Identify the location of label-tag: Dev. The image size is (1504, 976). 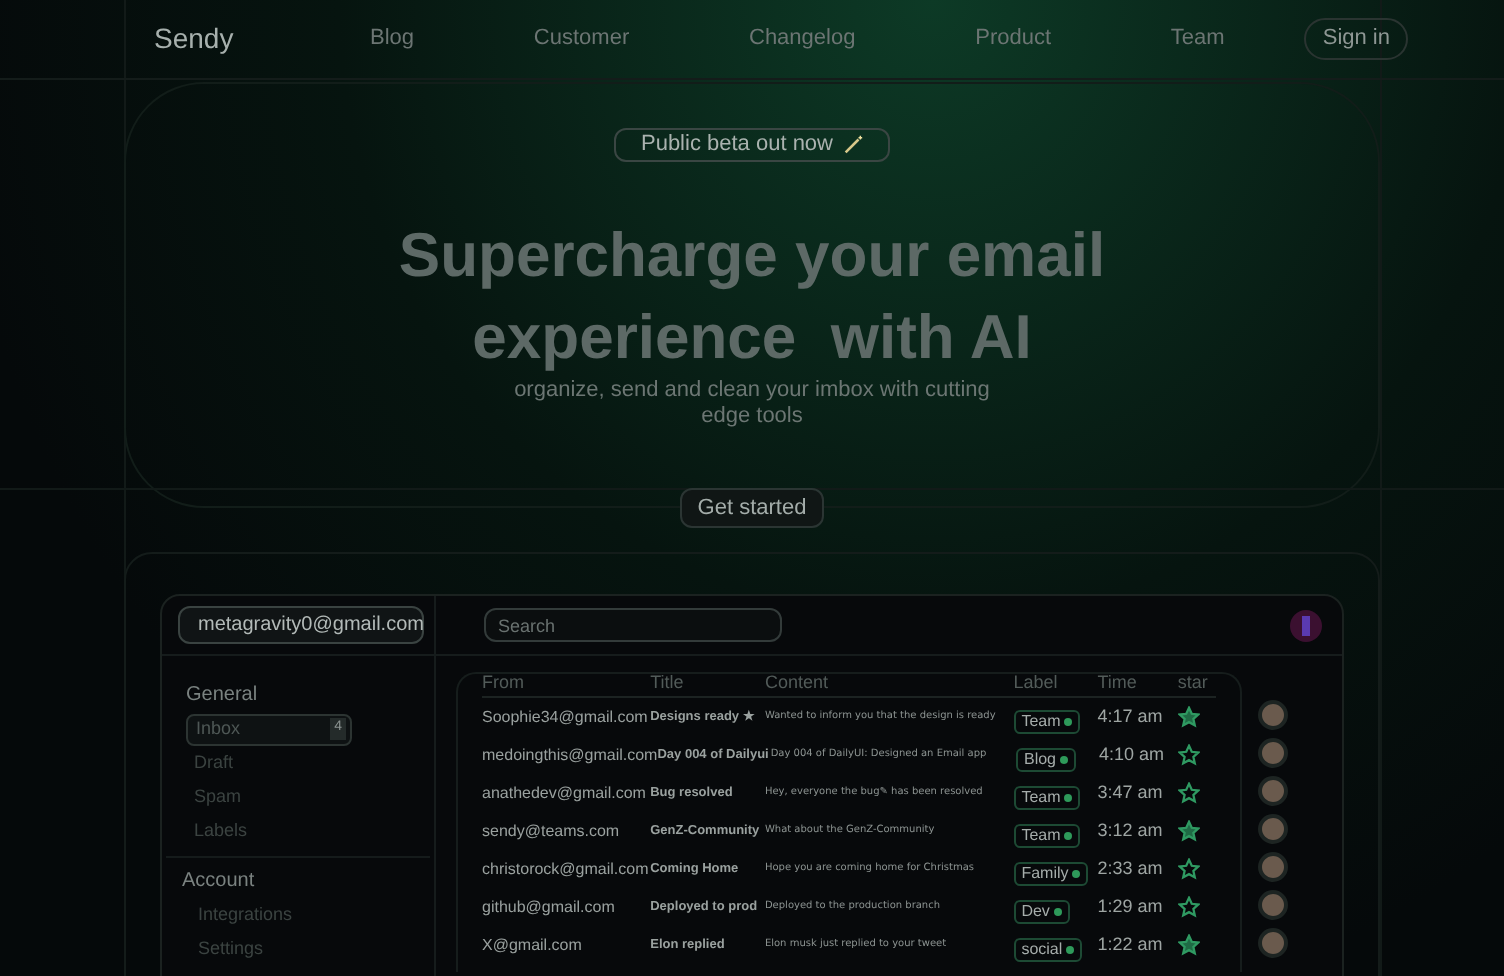
(1041, 911).